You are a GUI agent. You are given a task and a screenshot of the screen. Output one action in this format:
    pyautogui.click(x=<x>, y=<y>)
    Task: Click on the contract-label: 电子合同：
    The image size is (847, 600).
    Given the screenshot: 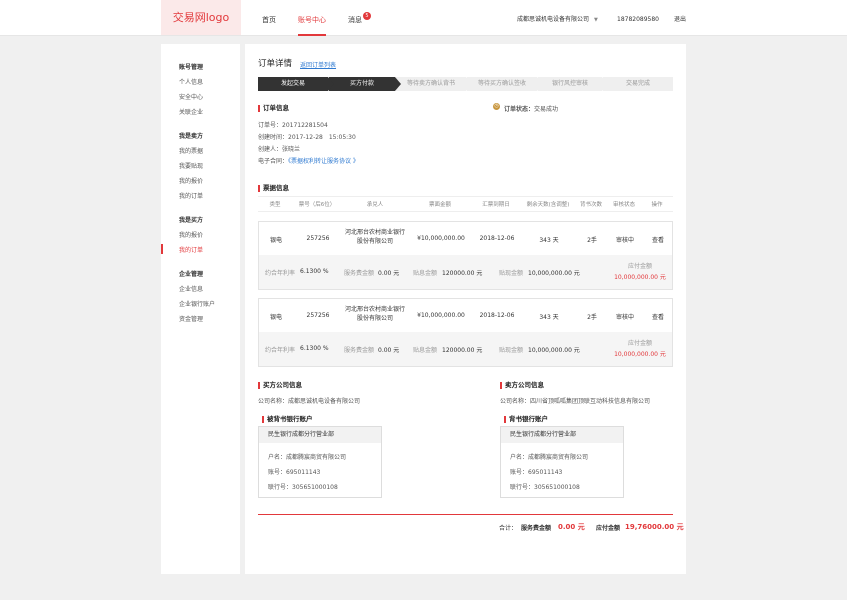 What is the action you would take?
    pyautogui.click(x=273, y=161)
    